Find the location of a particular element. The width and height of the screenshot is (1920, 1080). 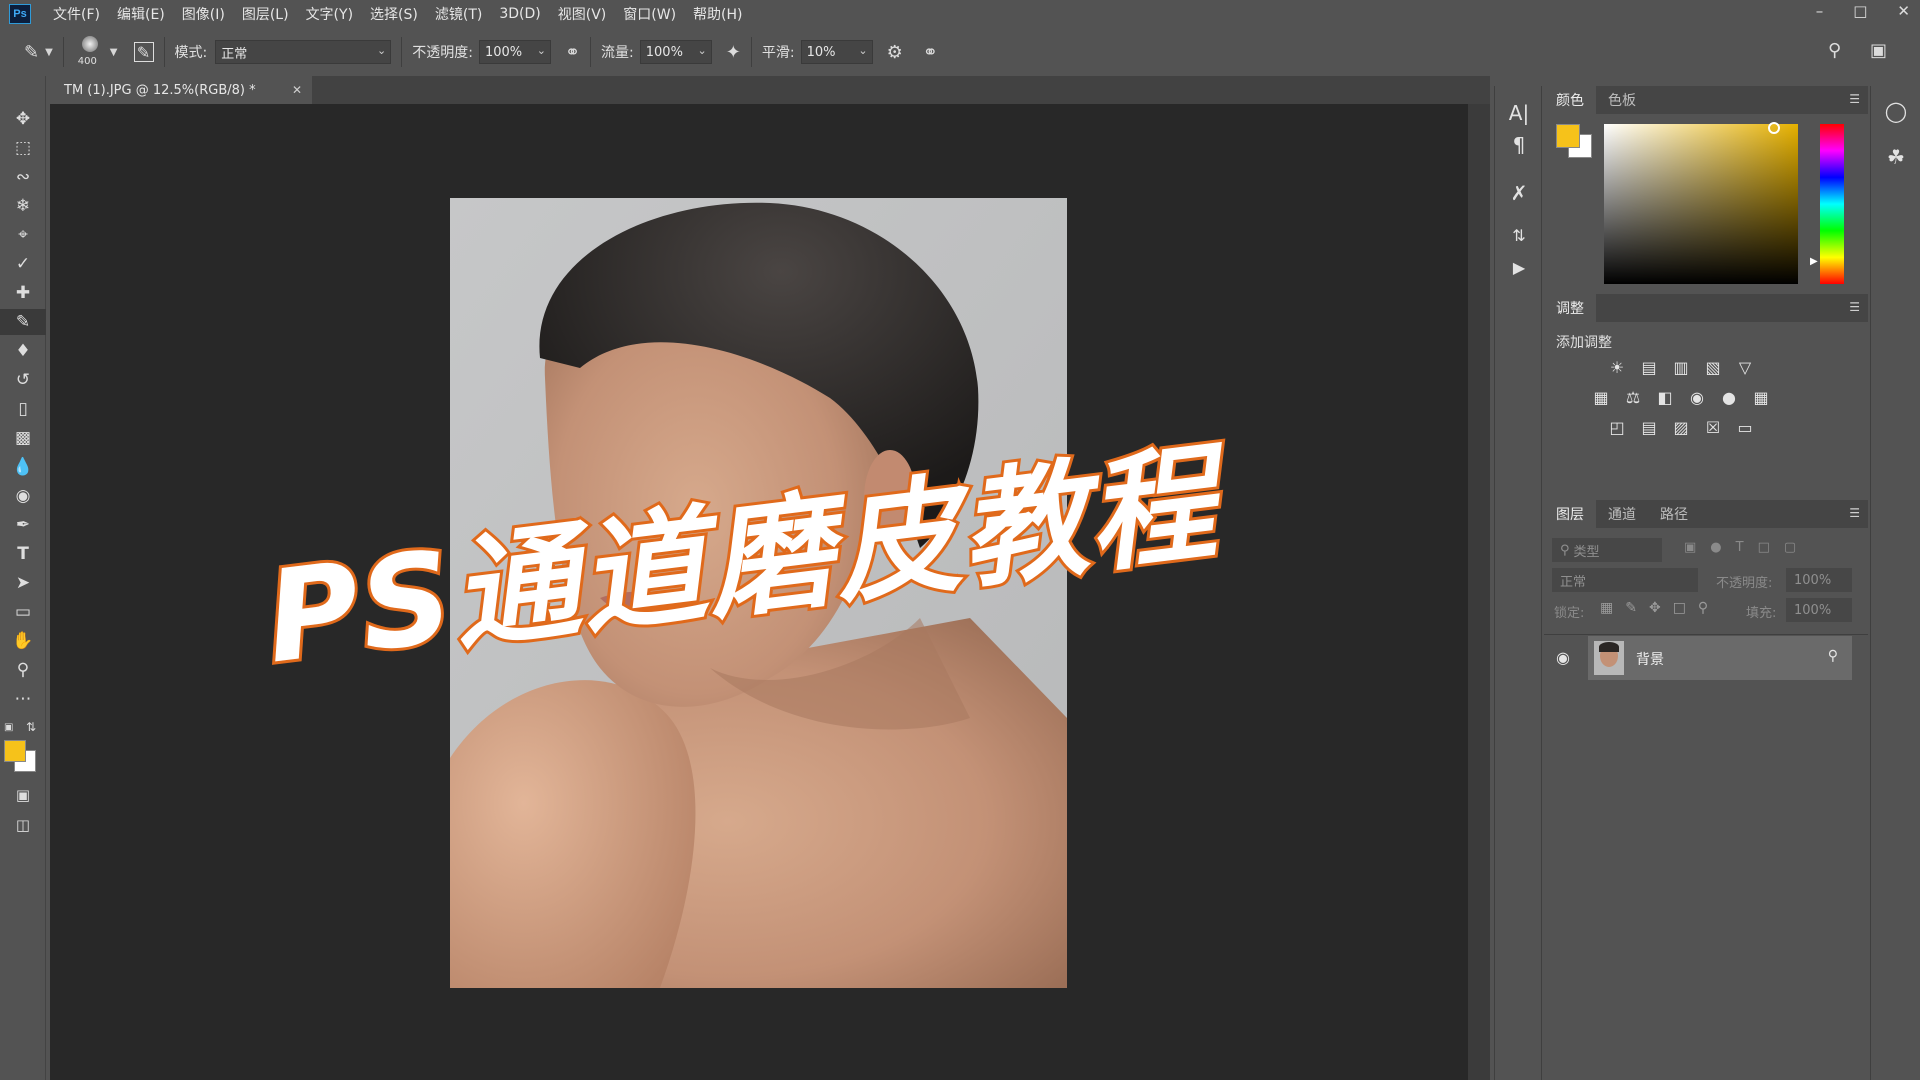

brush-size-picker: 400 is located at coordinates (90, 52).